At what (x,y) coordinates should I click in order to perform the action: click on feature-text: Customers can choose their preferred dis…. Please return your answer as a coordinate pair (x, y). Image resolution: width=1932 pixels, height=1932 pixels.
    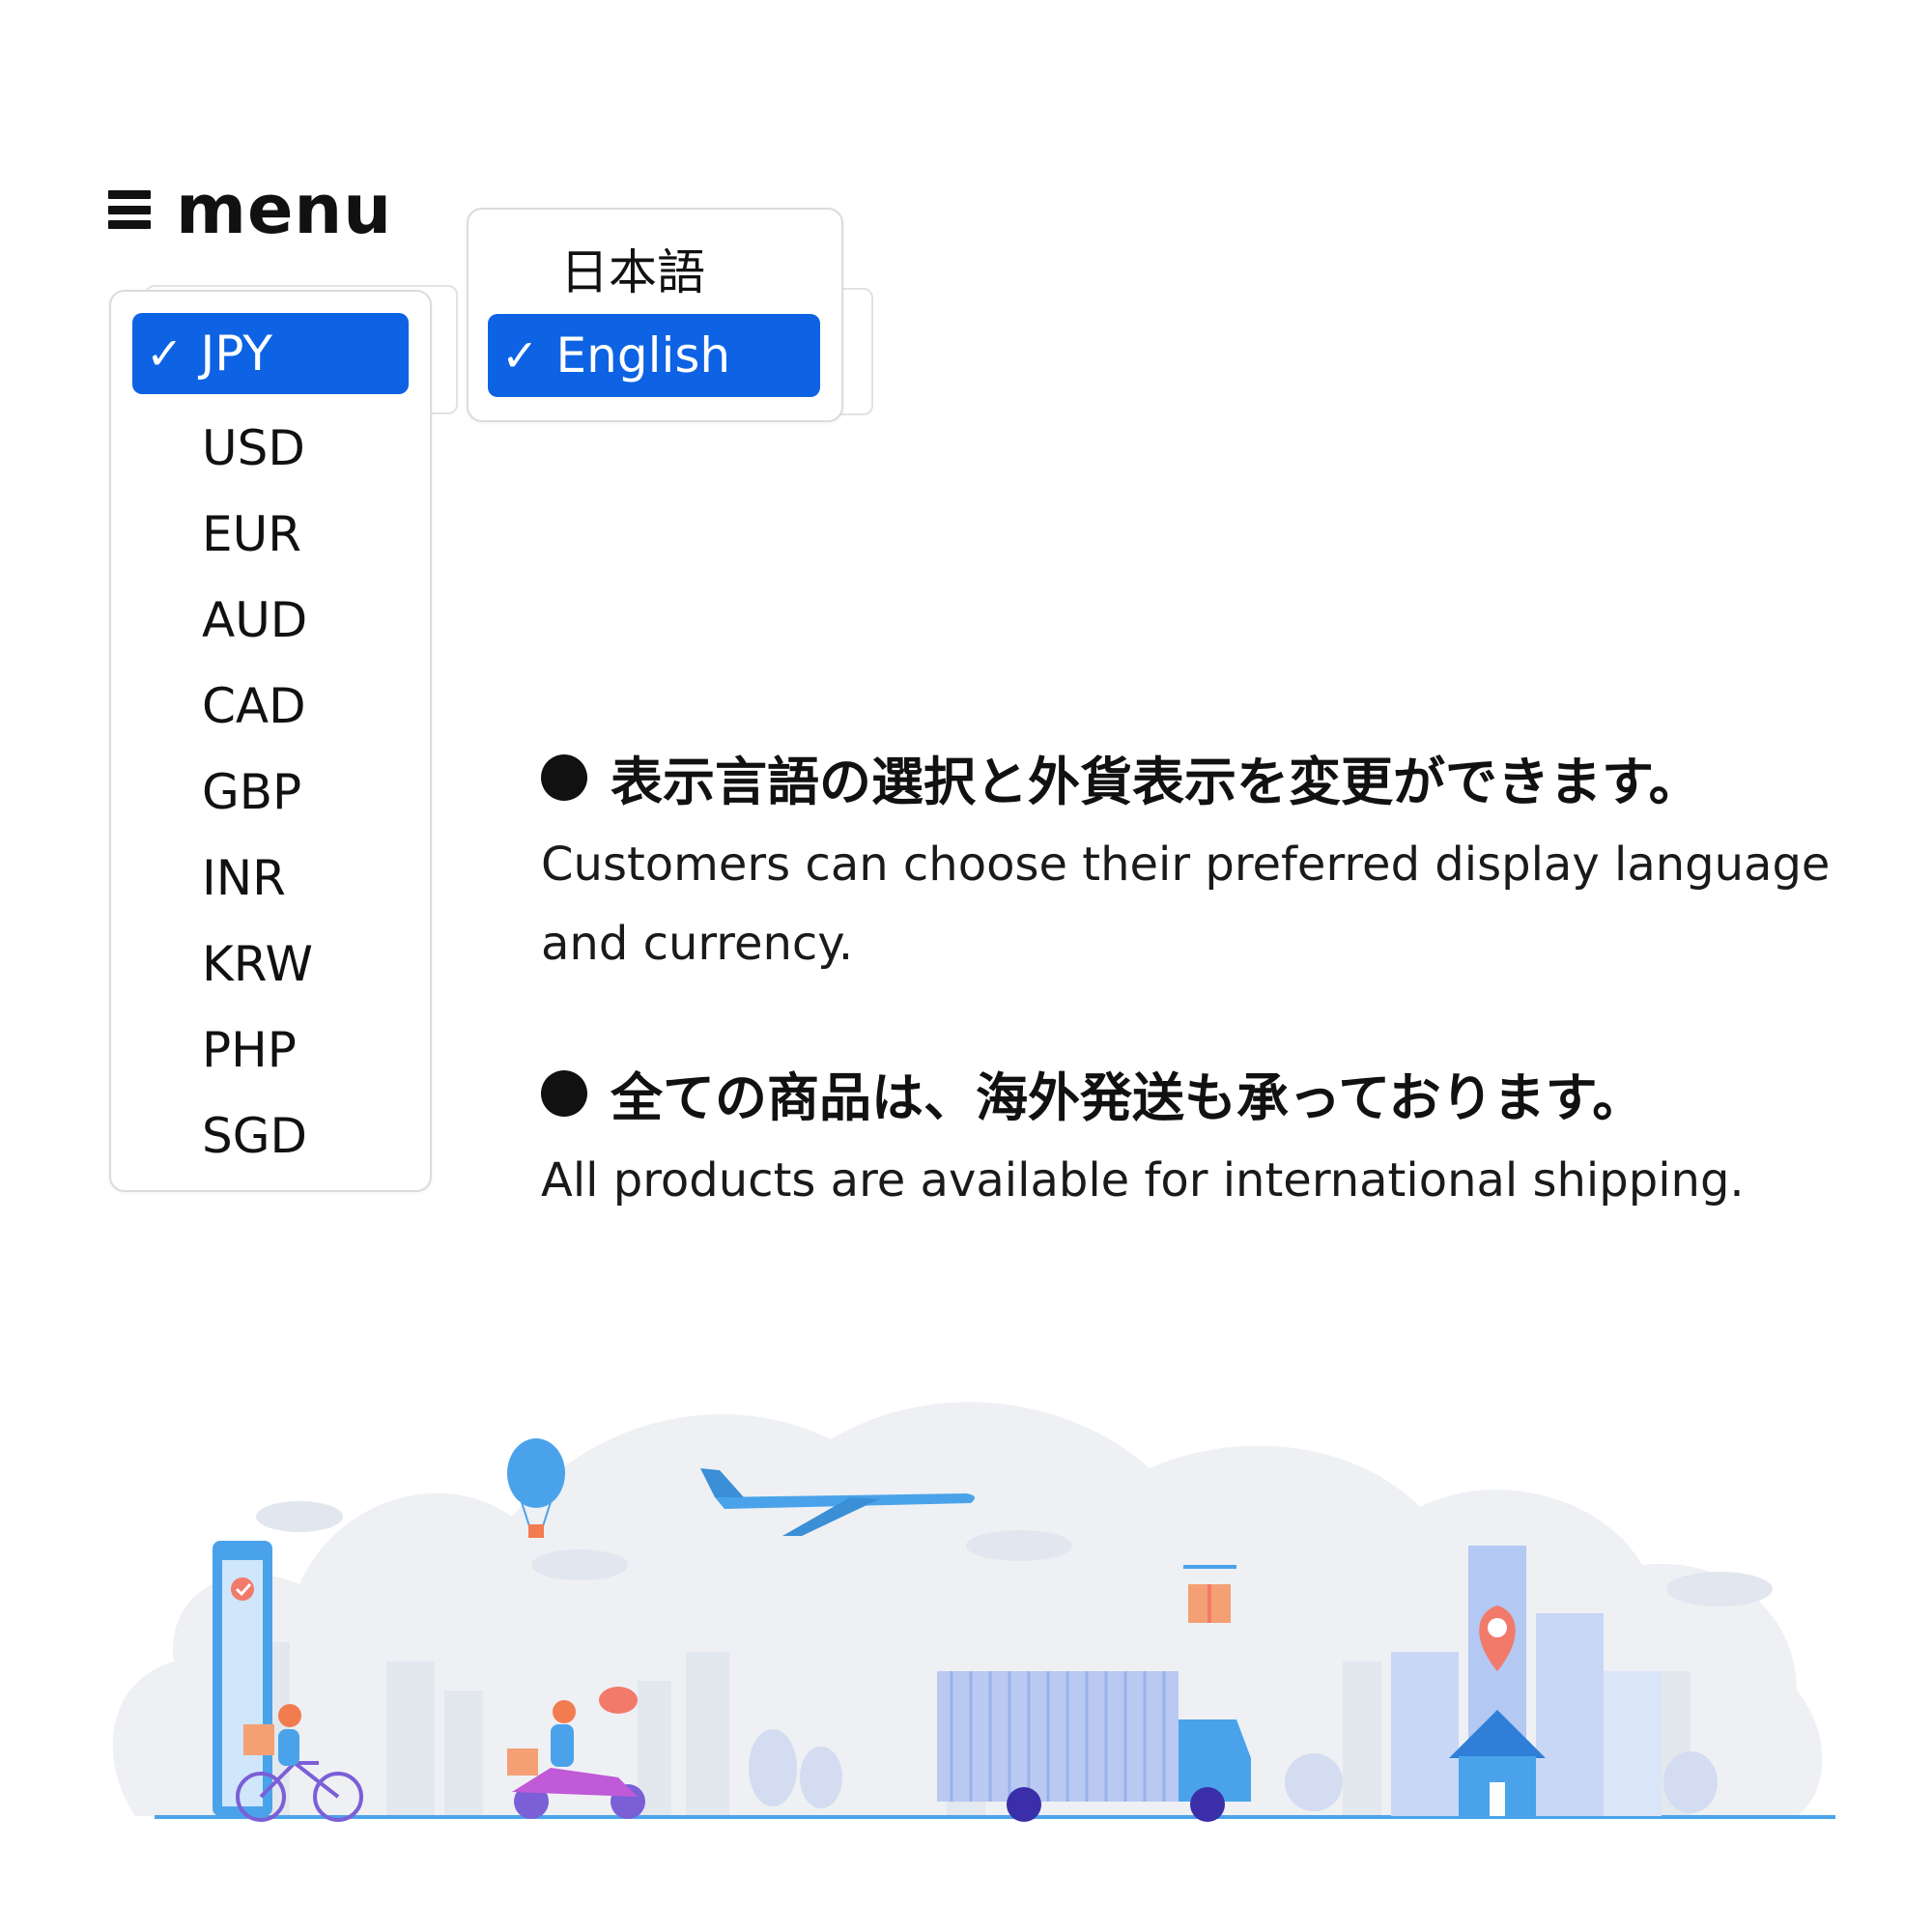
    Looking at the image, I should click on (1186, 904).